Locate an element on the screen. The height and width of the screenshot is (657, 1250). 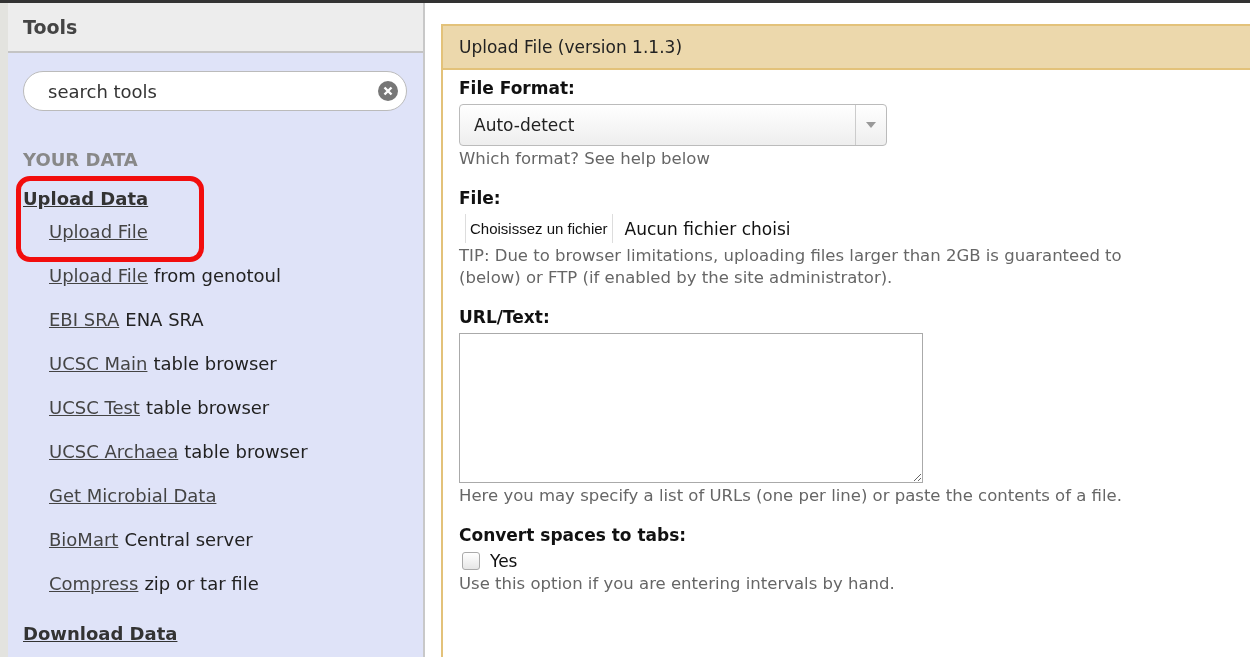
help-text: Which format? See help below is located at coordinates (585, 158).